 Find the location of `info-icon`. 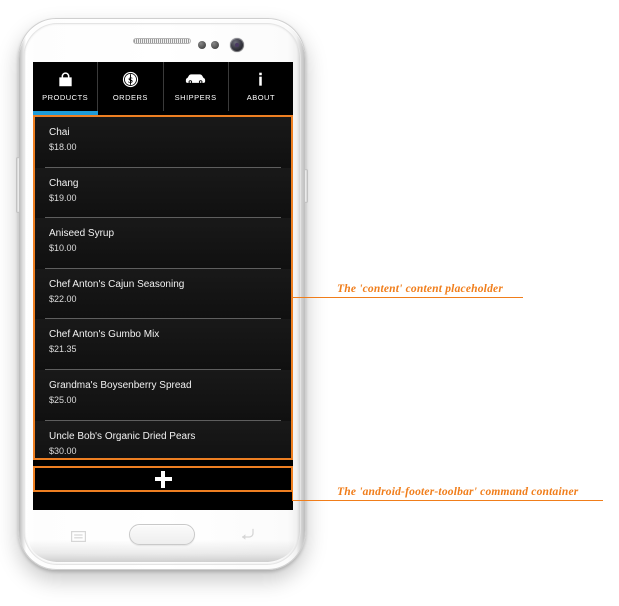

info-icon is located at coordinates (260, 79).